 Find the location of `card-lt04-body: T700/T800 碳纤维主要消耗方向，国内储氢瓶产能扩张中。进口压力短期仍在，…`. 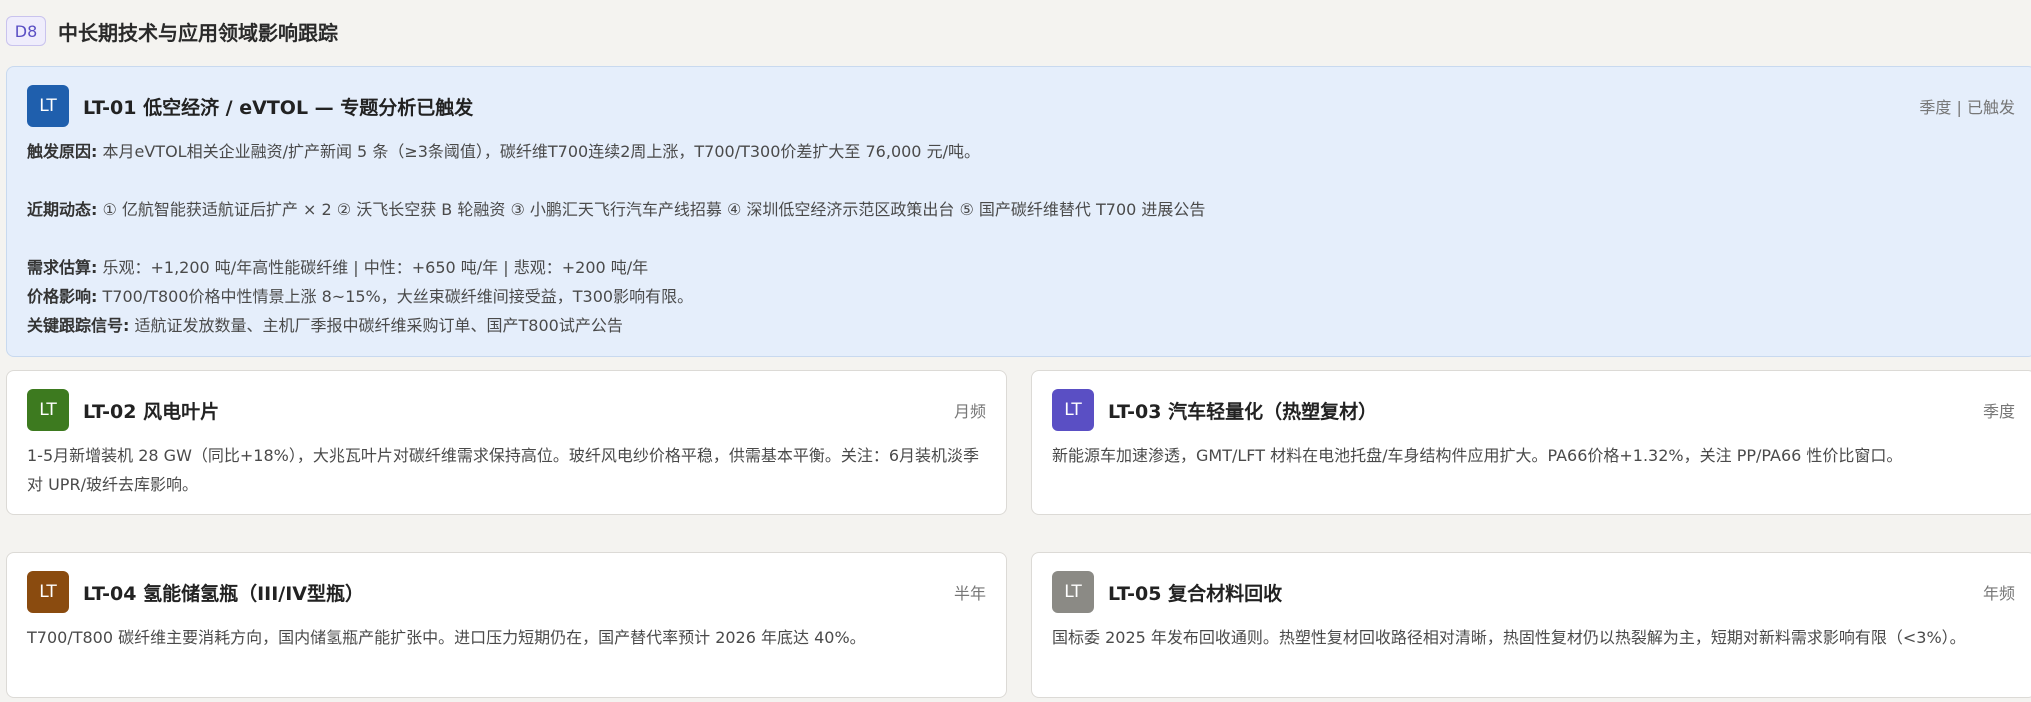

card-lt04-body: T700/T800 碳纤维主要消耗方向，国内储氢瓶产能扩张中。进口压力短期仍在，… is located at coordinates (446, 637).